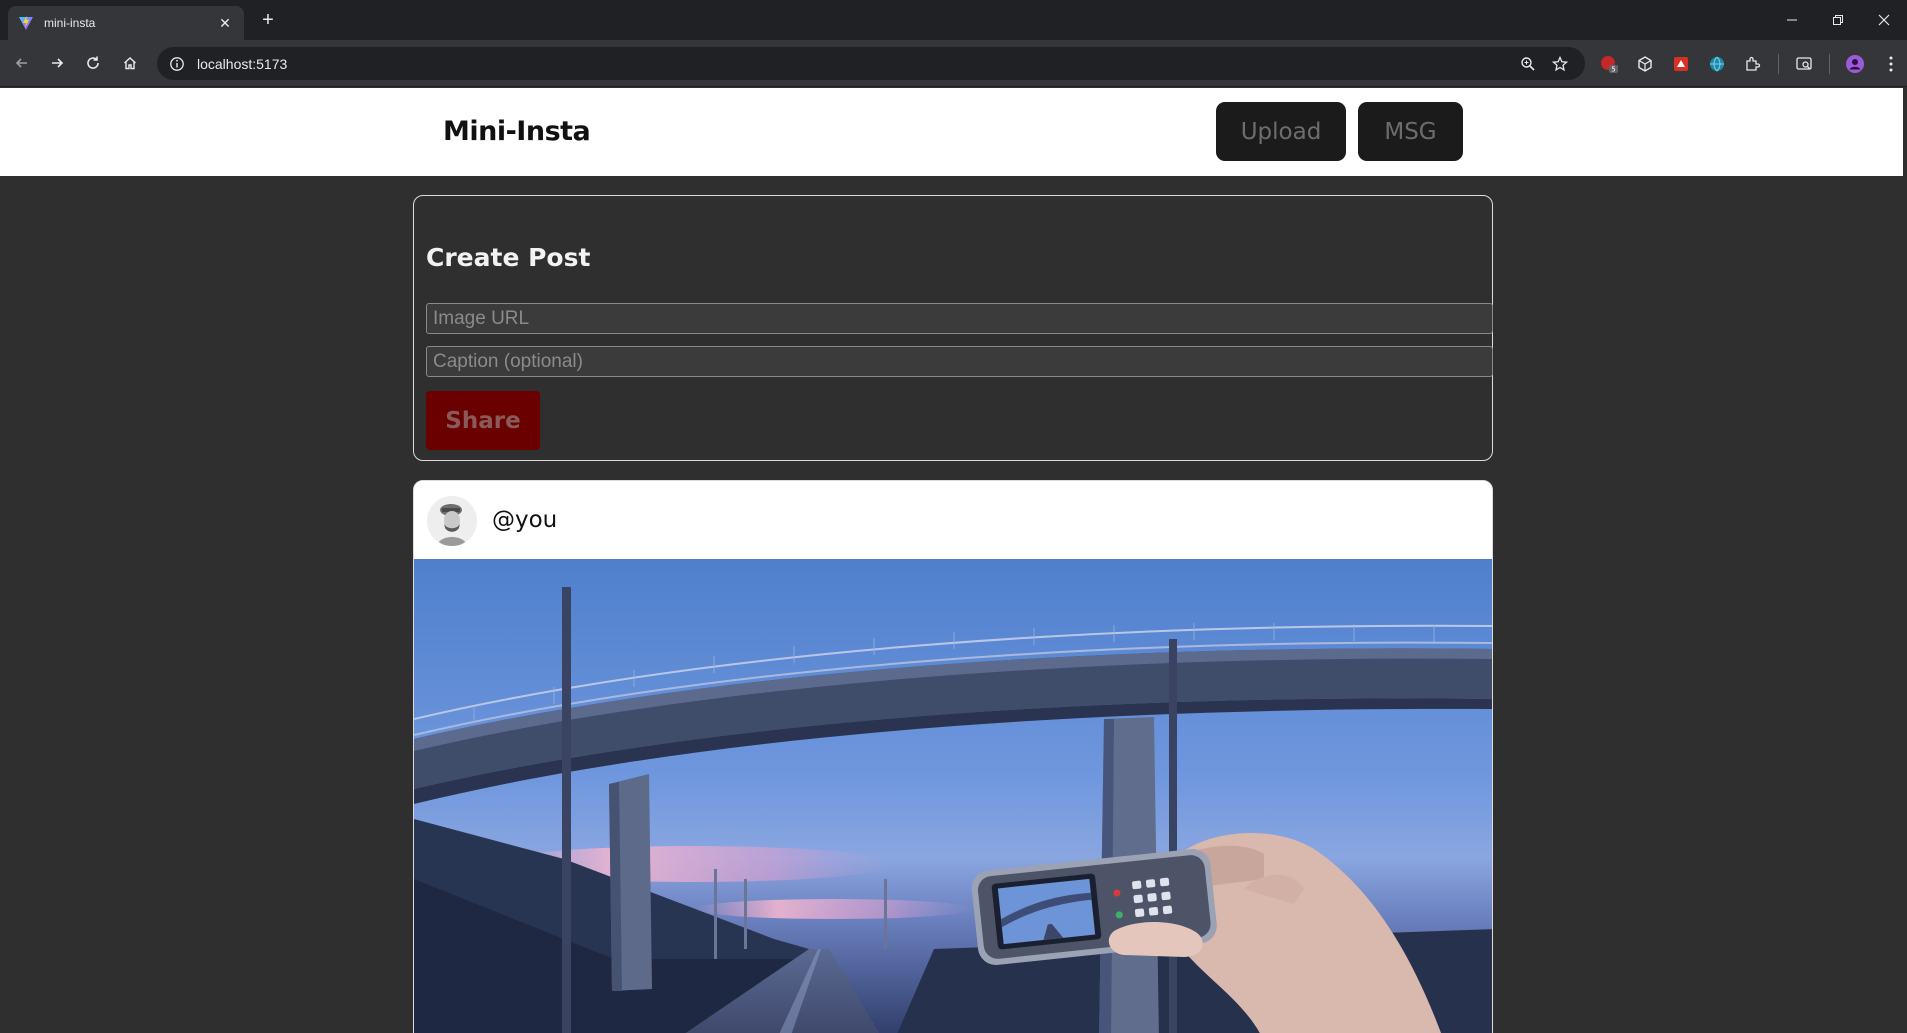  What do you see at coordinates (959, 318) in the screenshot?
I see `image-url-input` at bounding box center [959, 318].